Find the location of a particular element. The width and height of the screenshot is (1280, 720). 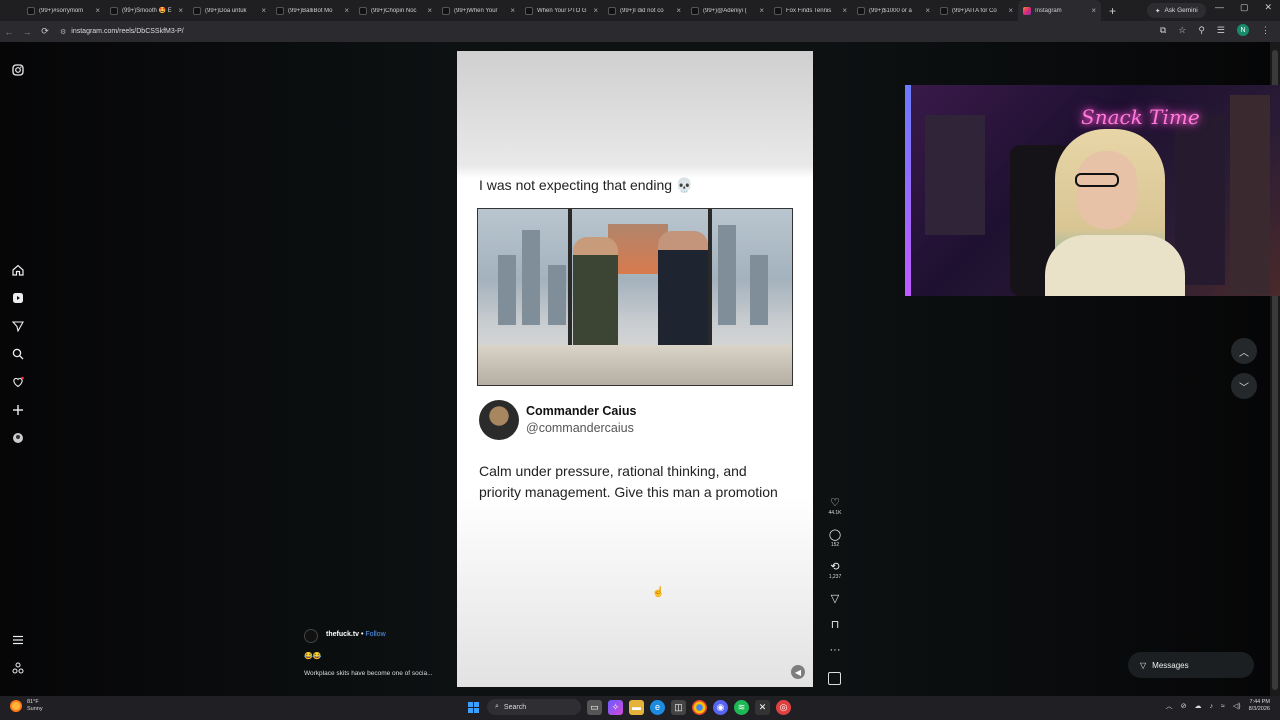

new-tab-button: + is located at coordinates (1112, 11).